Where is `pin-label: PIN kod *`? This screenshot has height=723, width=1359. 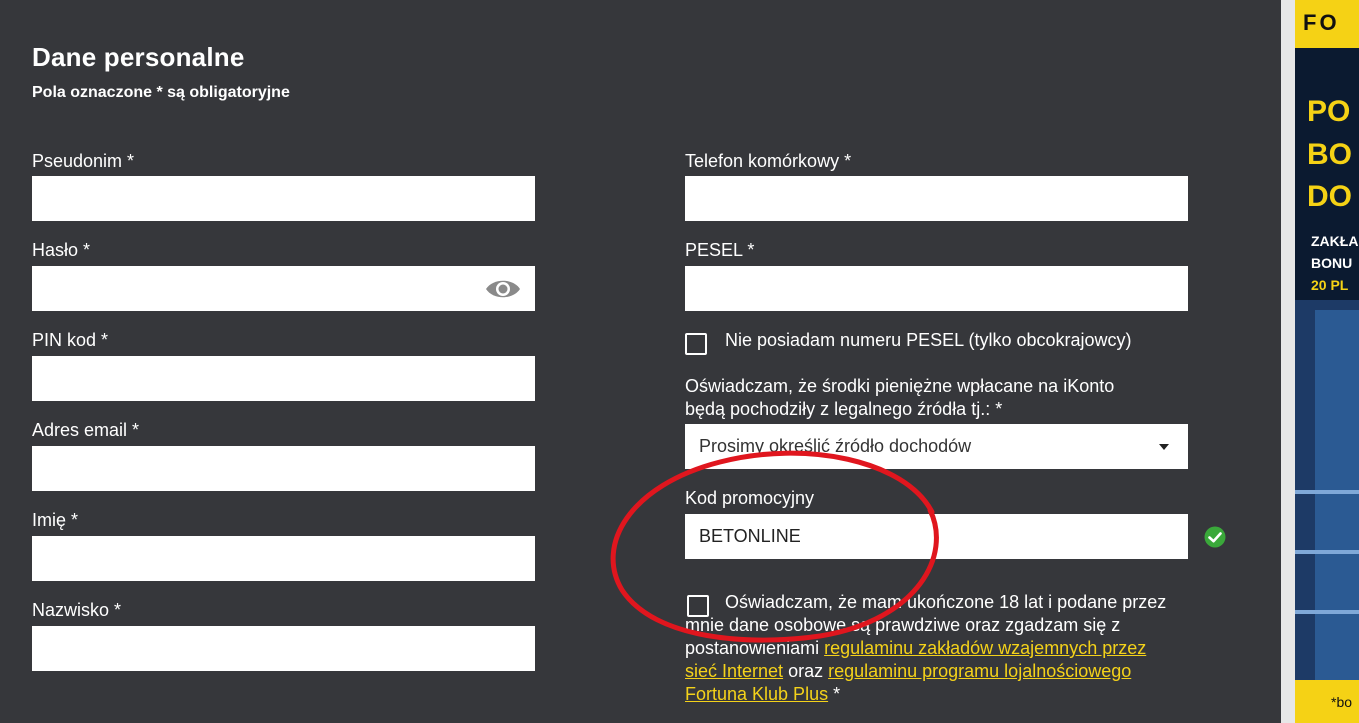
pin-label: PIN kod * is located at coordinates (70, 340).